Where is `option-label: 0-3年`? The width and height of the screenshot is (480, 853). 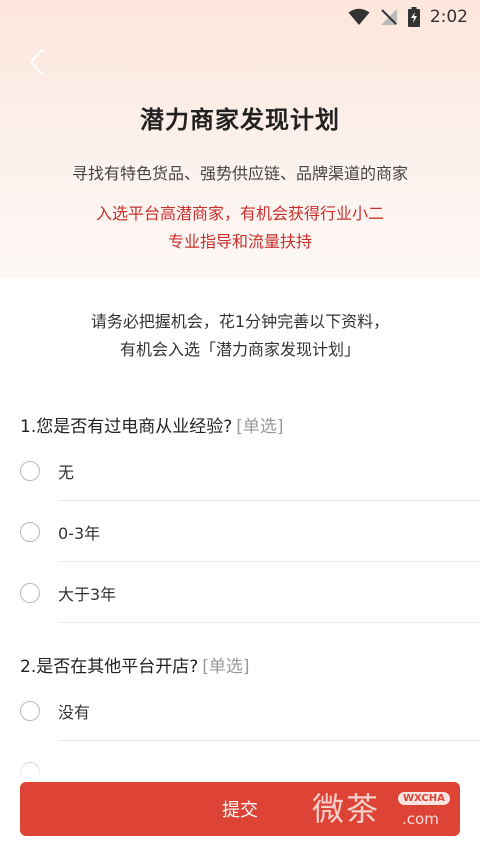 option-label: 0-3年 is located at coordinates (79, 533).